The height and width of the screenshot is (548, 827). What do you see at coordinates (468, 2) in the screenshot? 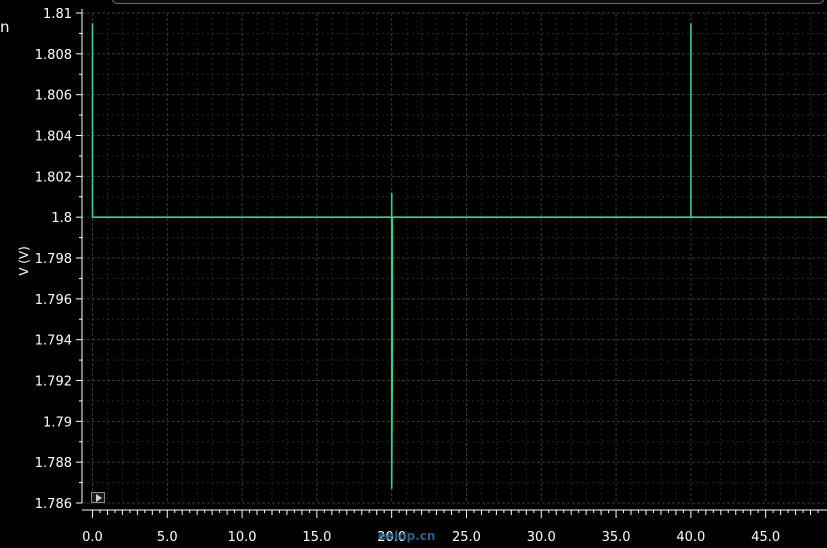
I see `horizontal-scrollbar` at bounding box center [468, 2].